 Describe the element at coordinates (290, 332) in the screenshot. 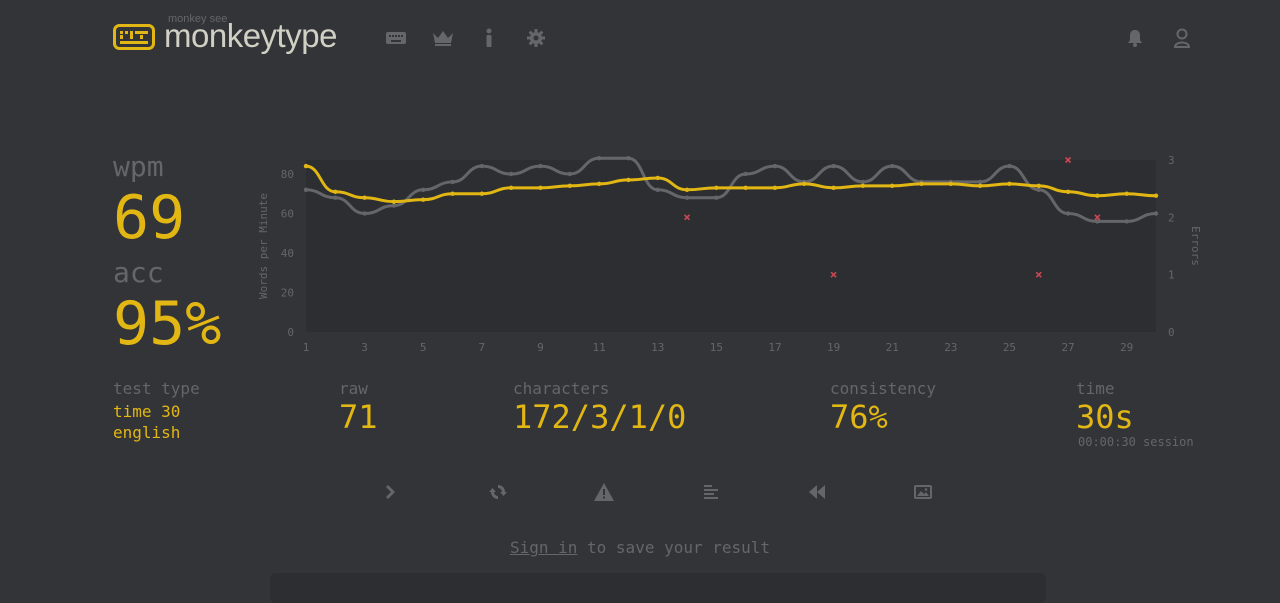

I see `y-tick-label: 0` at that location.